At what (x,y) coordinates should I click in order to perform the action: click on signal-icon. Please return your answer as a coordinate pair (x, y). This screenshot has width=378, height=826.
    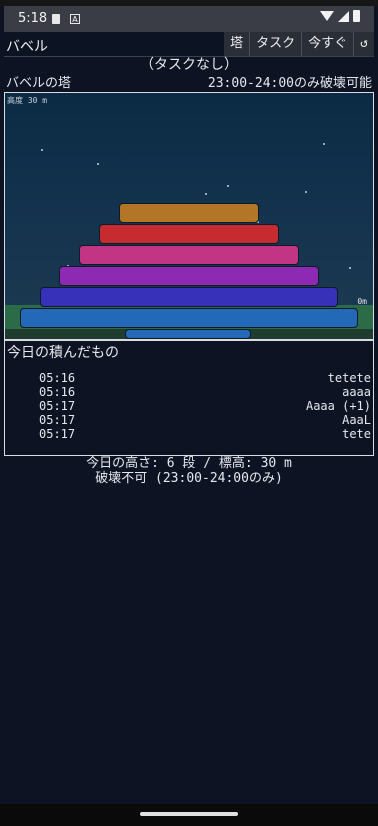
    Looking at the image, I should click on (343, 16).